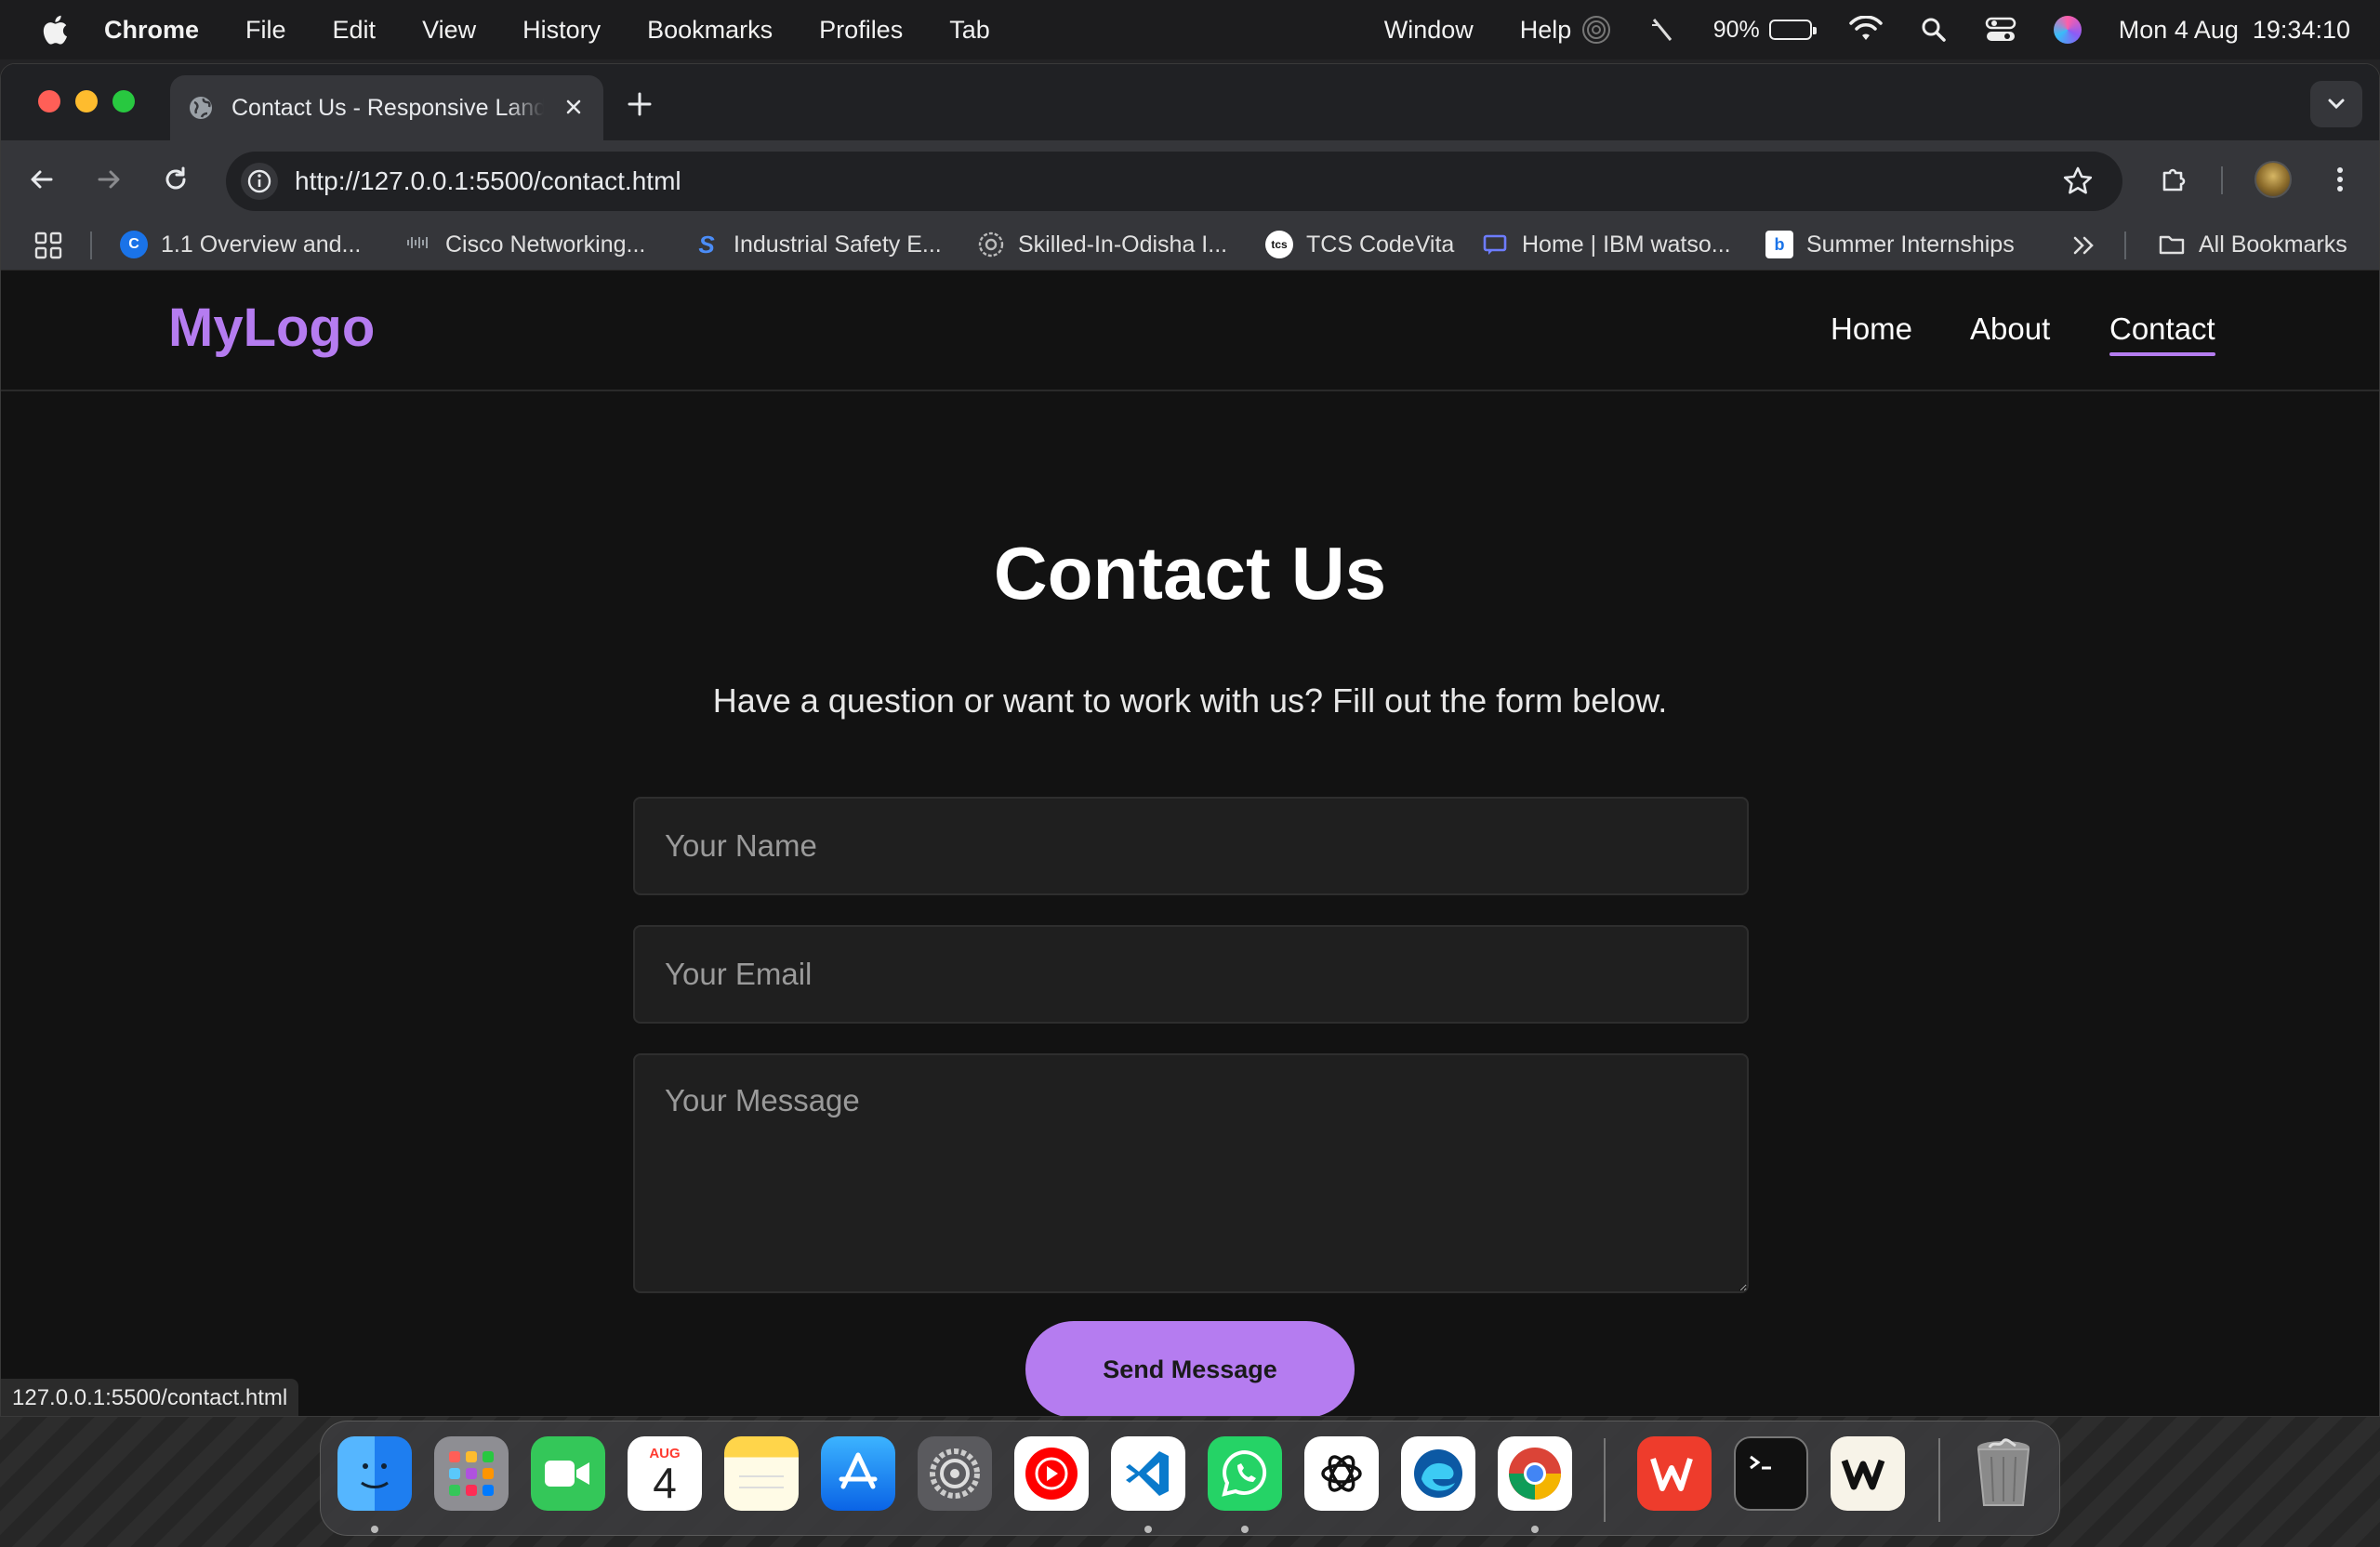 This screenshot has height=1547, width=2380. What do you see at coordinates (48, 245) in the screenshot?
I see `apps-grid-icon` at bounding box center [48, 245].